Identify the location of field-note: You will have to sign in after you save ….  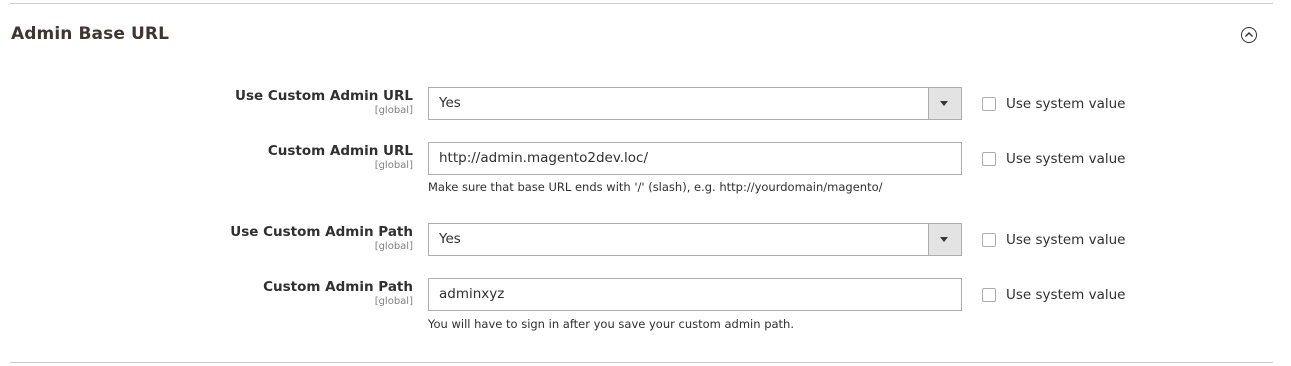
(611, 324).